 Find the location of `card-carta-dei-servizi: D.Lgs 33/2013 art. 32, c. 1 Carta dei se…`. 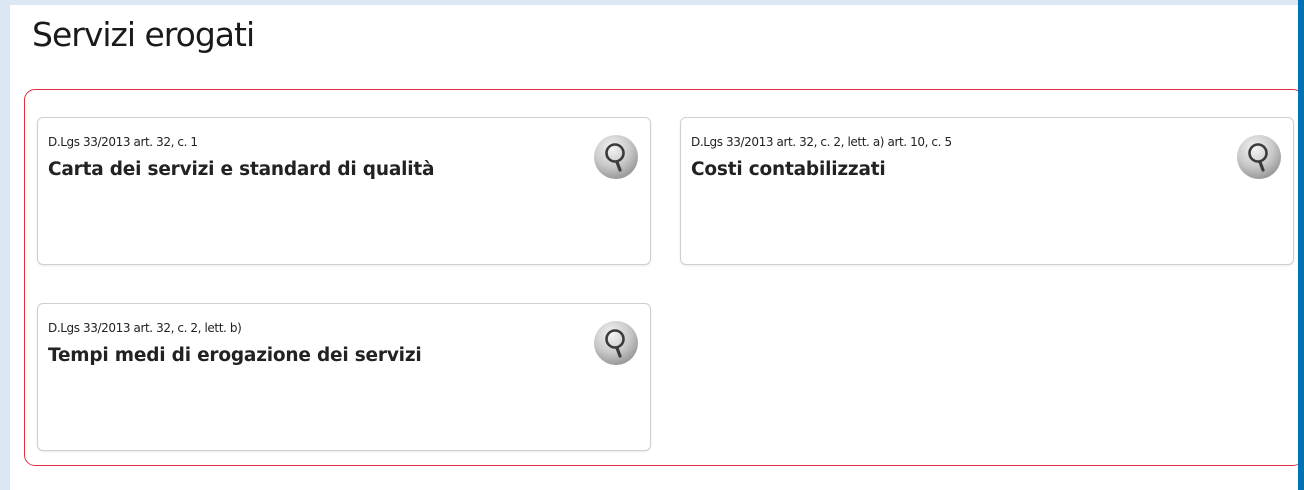

card-carta-dei-servizi: D.Lgs 33/2013 art. 32, c. 1 Carta dei se… is located at coordinates (344, 191).